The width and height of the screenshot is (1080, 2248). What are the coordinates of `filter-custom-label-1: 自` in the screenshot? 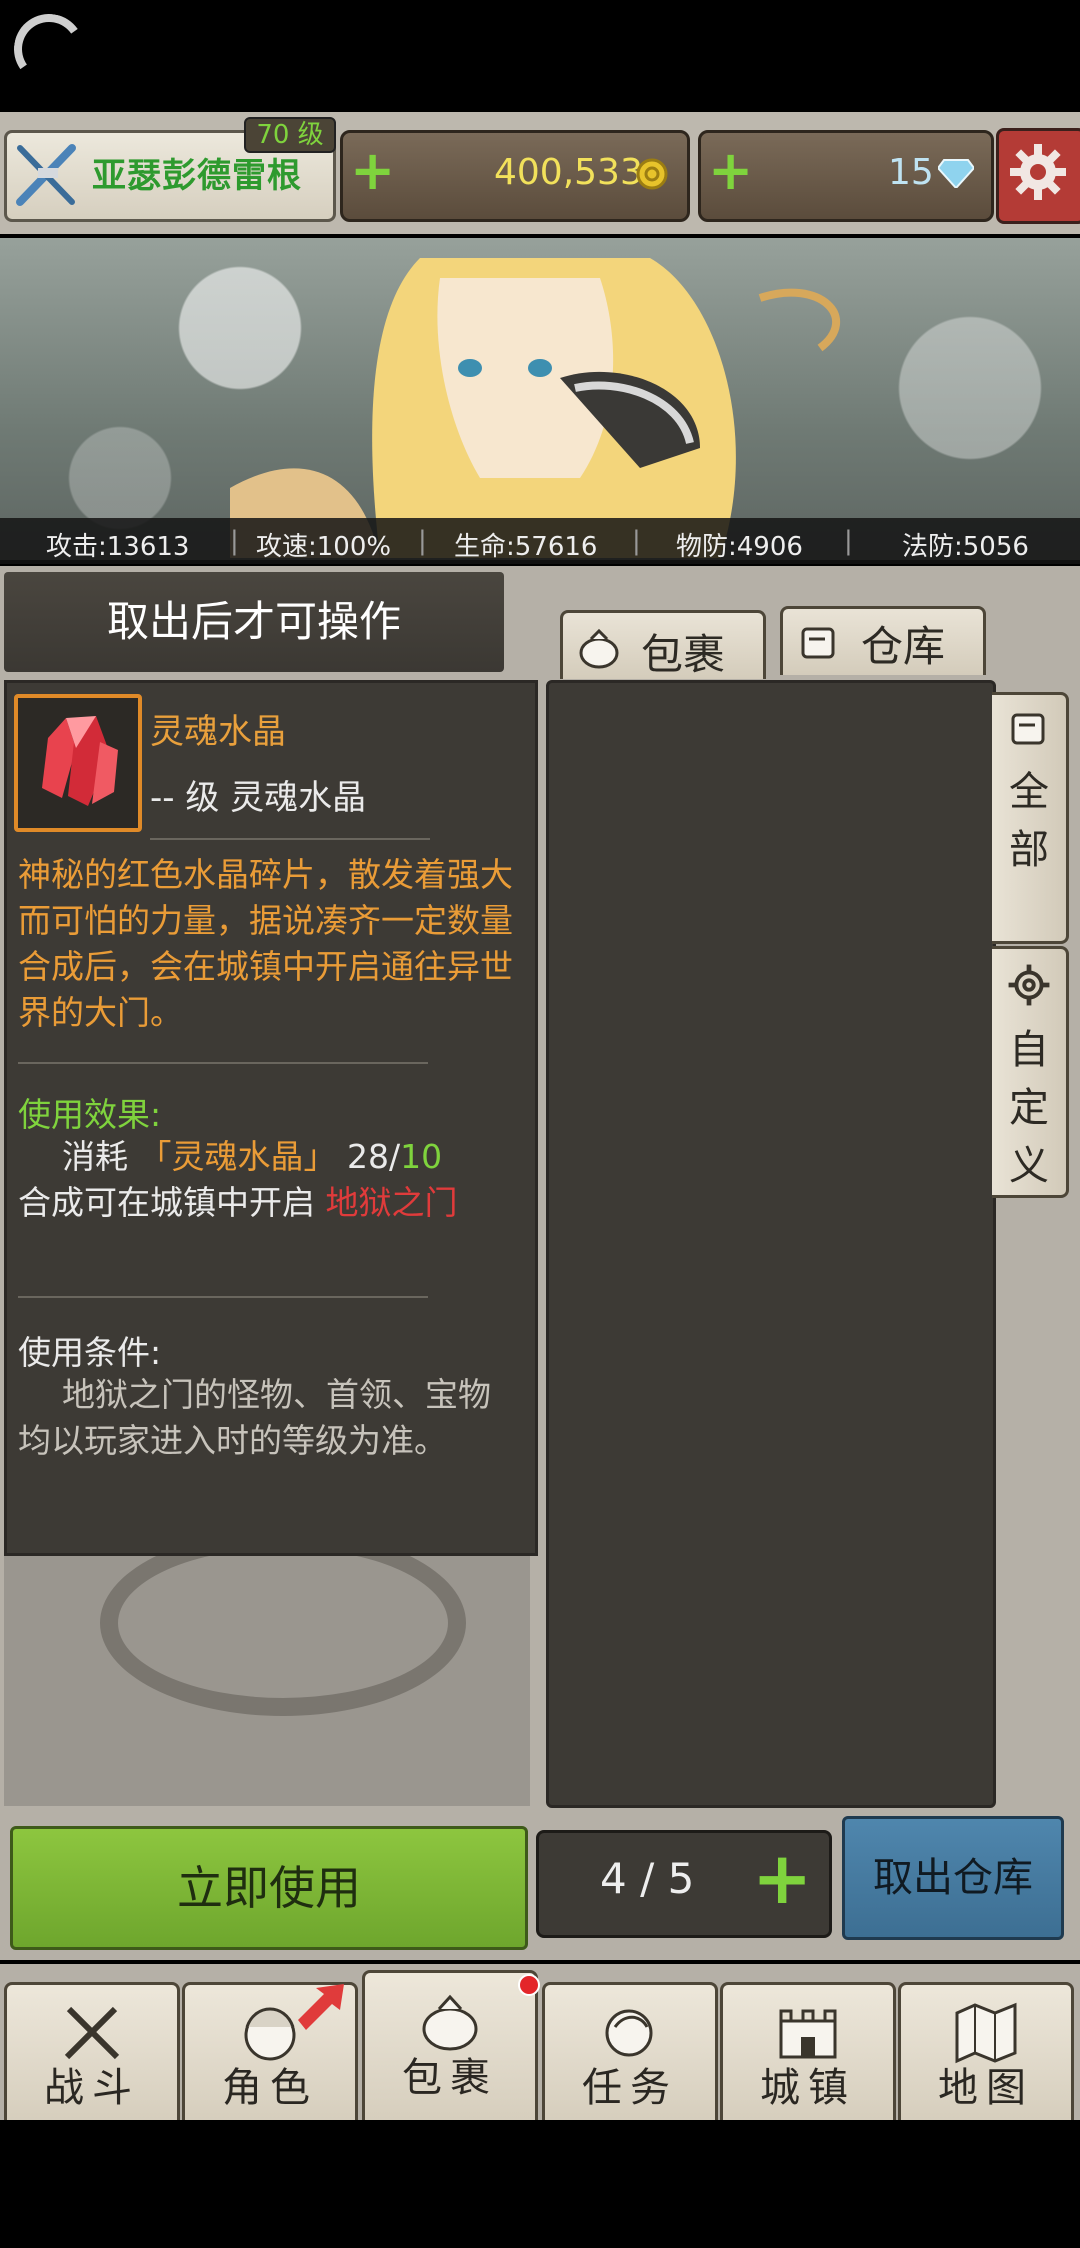 It's located at (1029, 1050).